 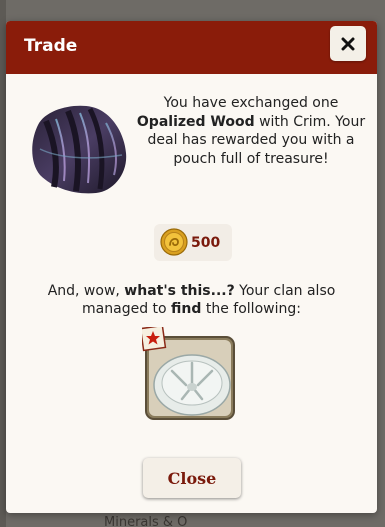 What do you see at coordinates (188, 373) in the screenshot?
I see `sand-dollar-icon` at bounding box center [188, 373].